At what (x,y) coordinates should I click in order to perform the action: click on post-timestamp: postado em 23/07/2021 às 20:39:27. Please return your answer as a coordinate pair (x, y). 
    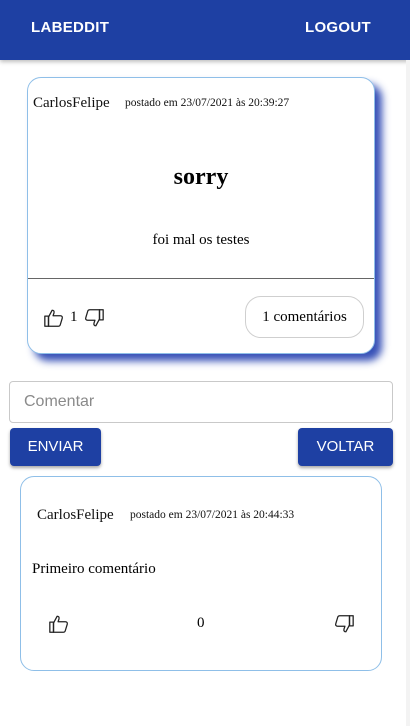
    Looking at the image, I should click on (207, 103).